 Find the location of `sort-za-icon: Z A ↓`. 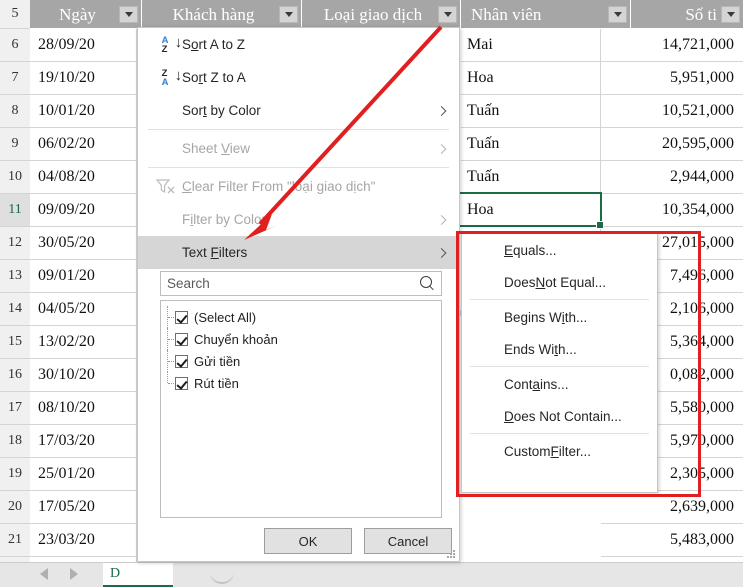

sort-za-icon: Z A ↓ is located at coordinates (172, 77).